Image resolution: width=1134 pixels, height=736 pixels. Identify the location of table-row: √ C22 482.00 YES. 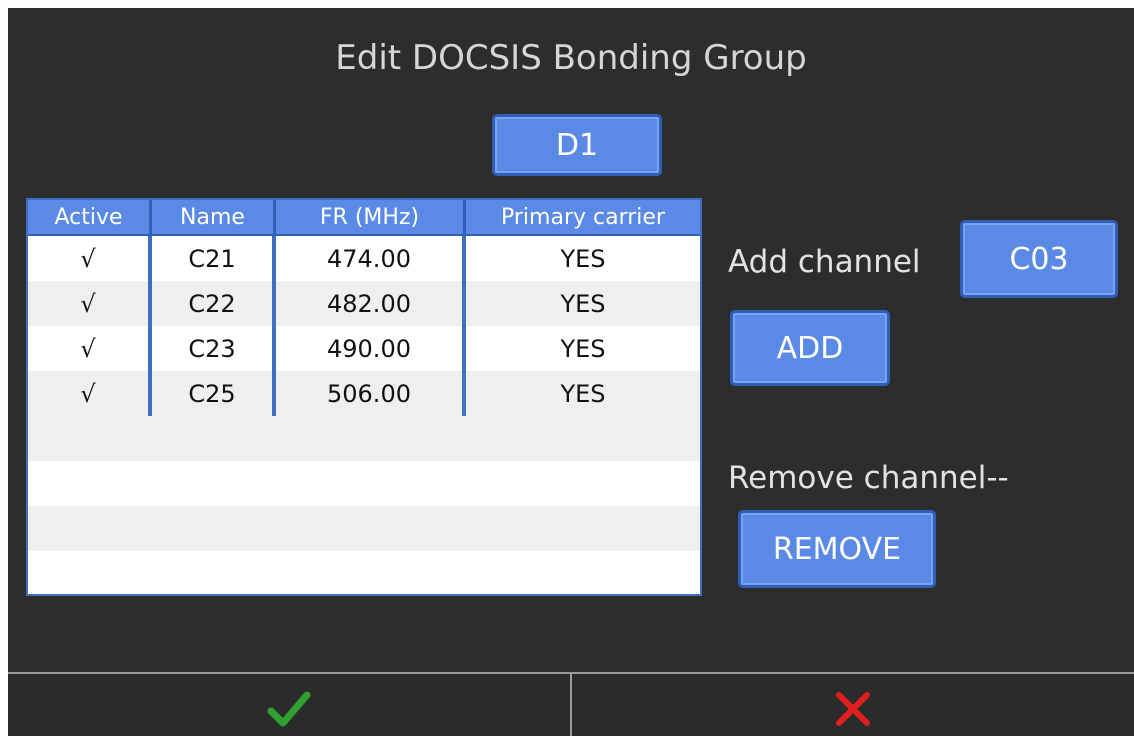
(364, 303).